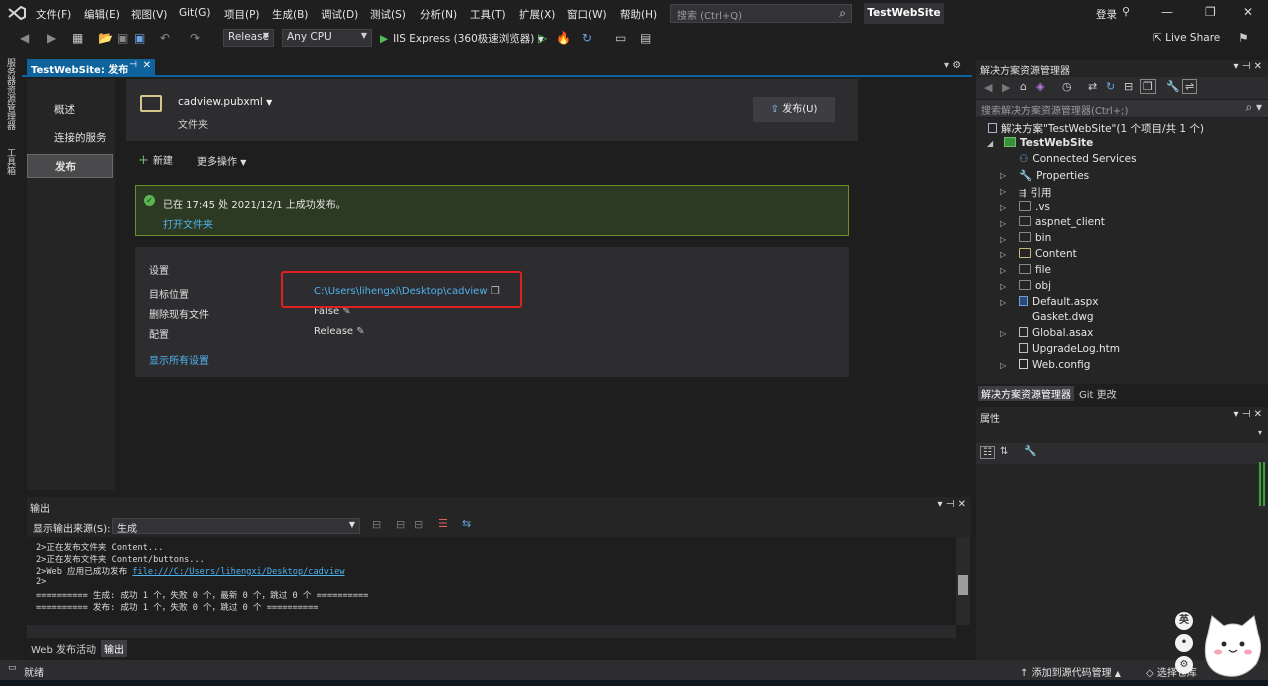 Image resolution: width=1268 pixels, height=686 pixels. Describe the element at coordinates (761, 13) in the screenshot. I see `search-input: 搜索 (Ctrl+Q) ⌕` at that location.